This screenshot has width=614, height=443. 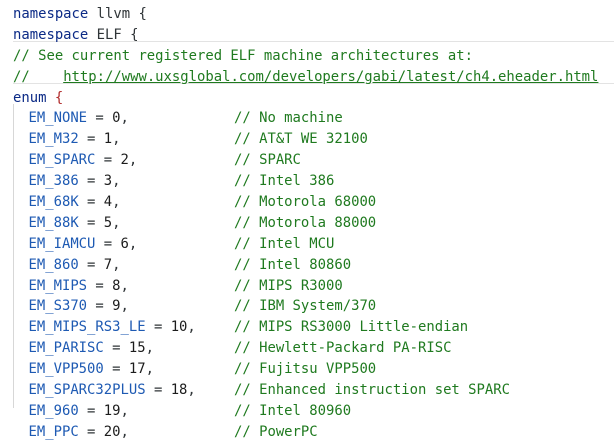 I want to click on enum-constant-value: 6, so click(x=124, y=243).